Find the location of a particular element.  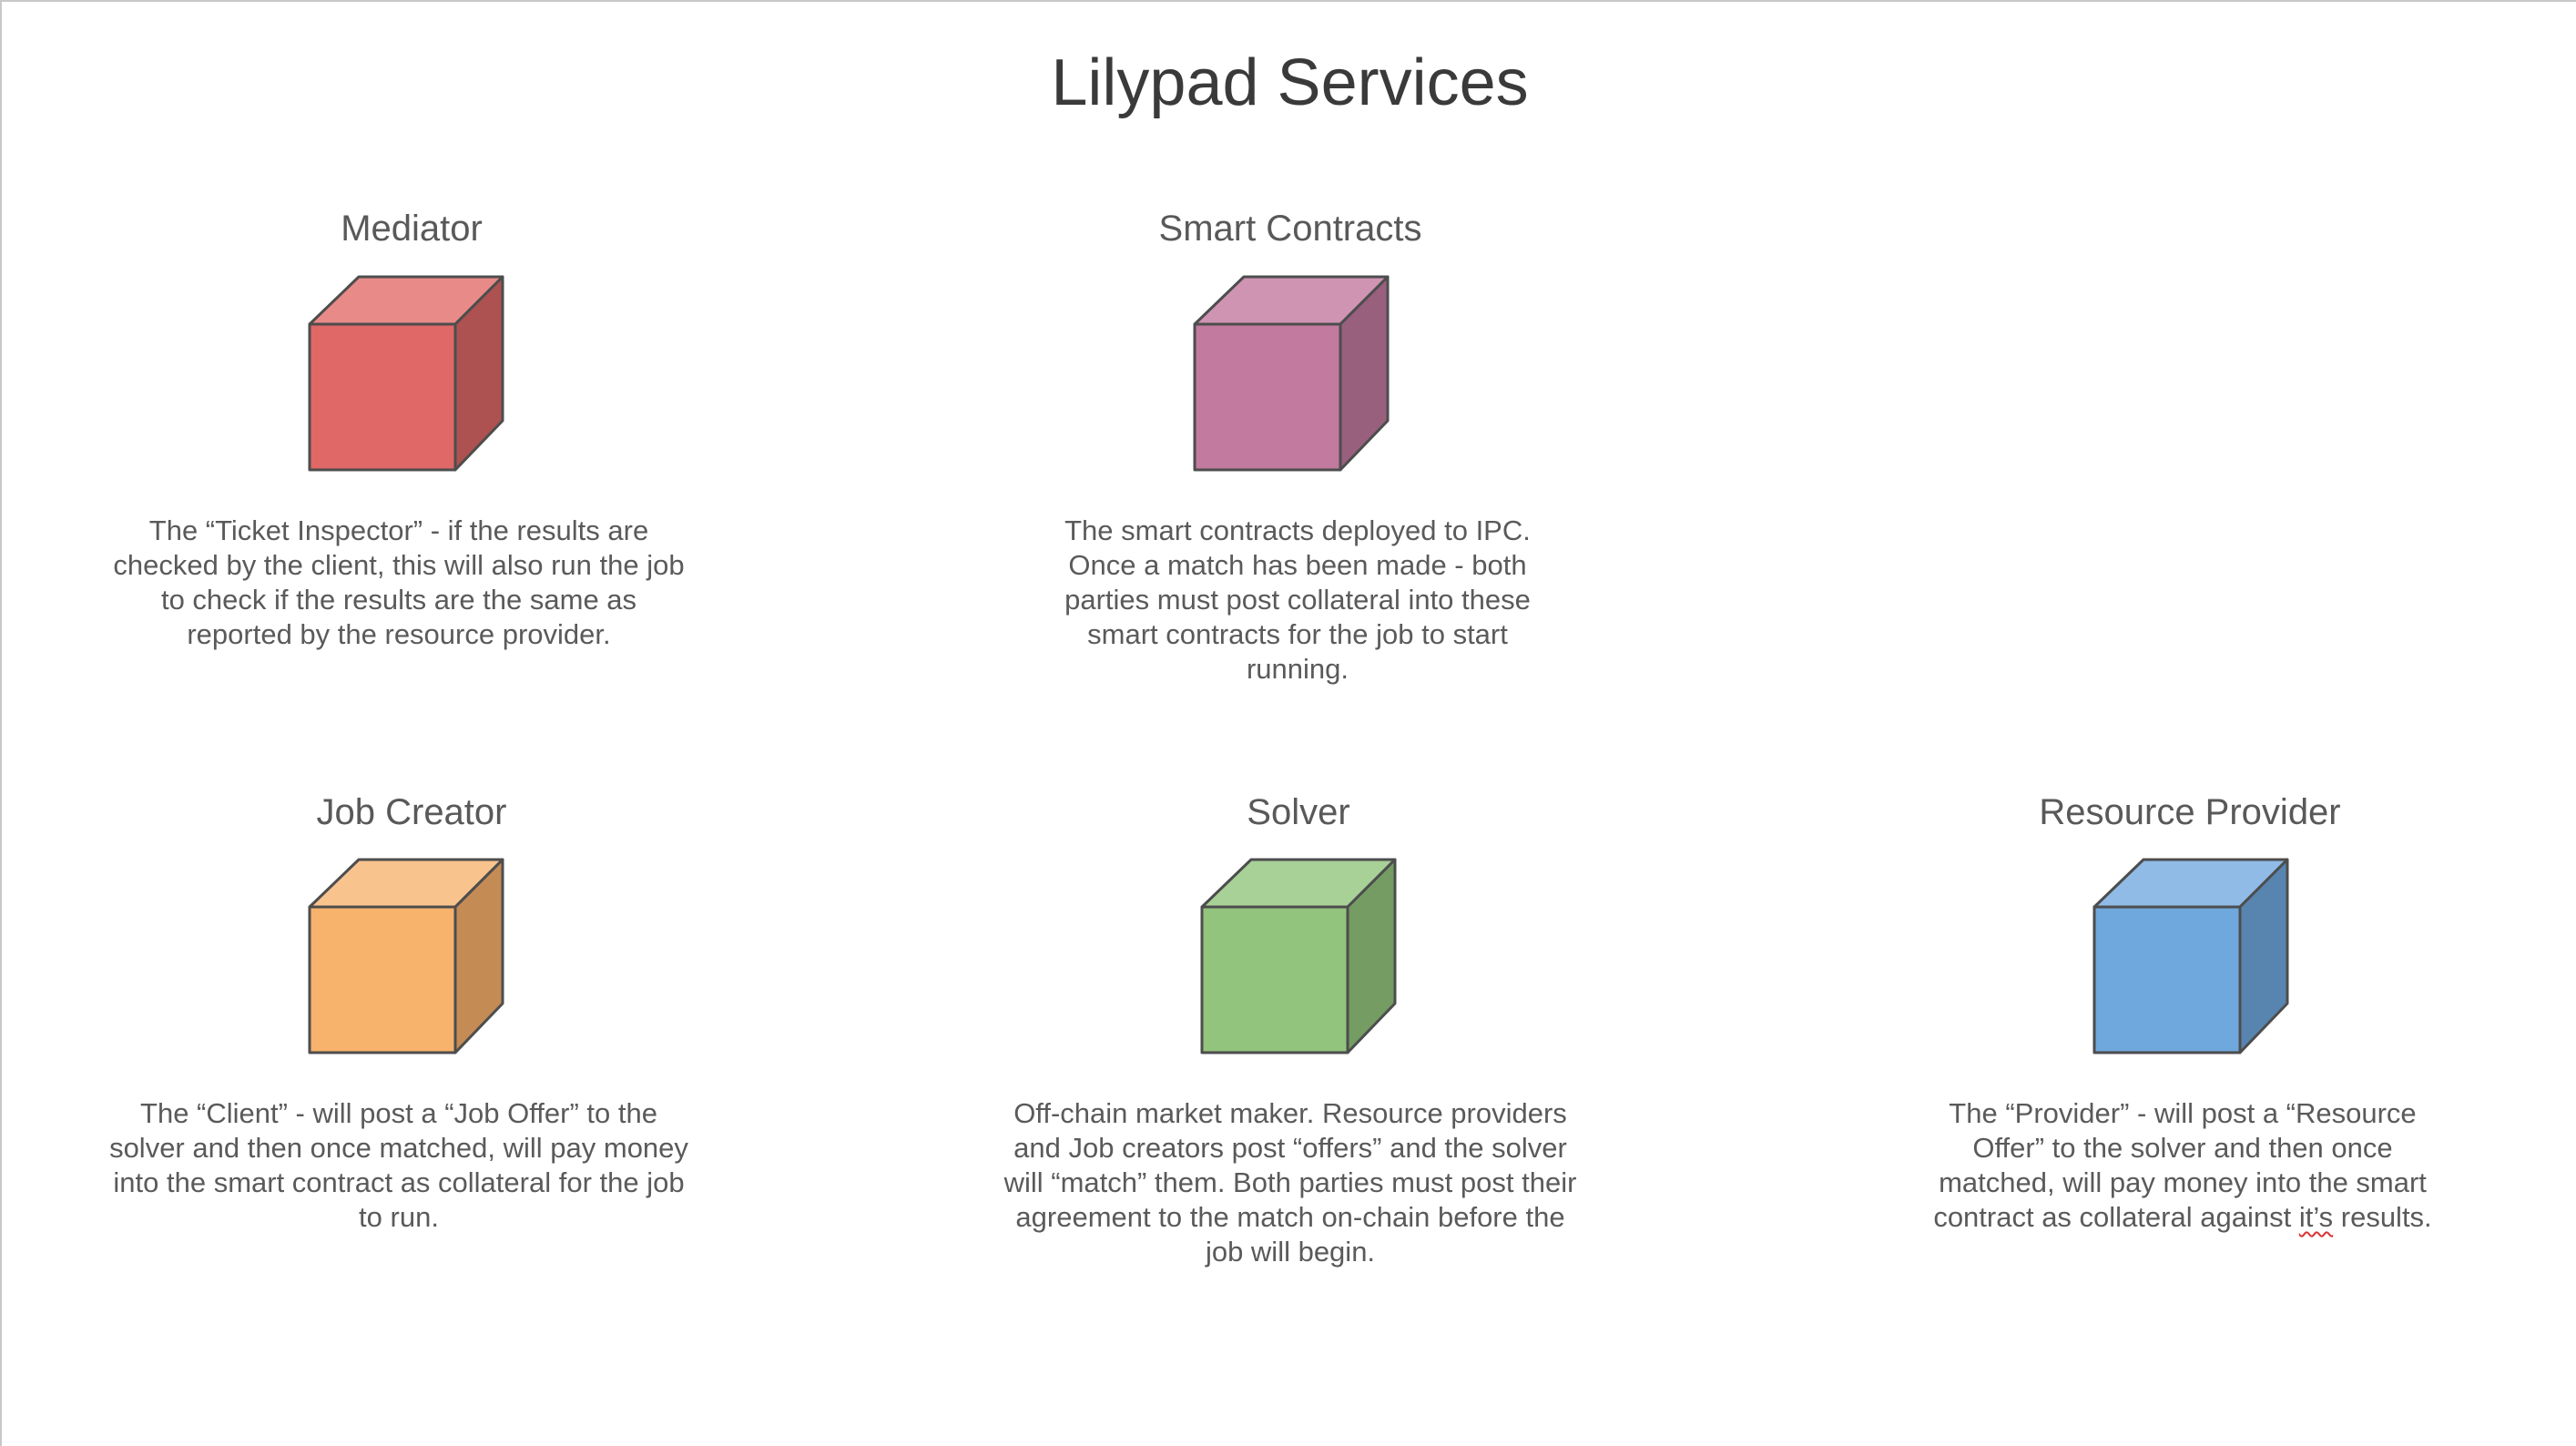

resource-provider-cube-icon is located at coordinates (2190, 956).